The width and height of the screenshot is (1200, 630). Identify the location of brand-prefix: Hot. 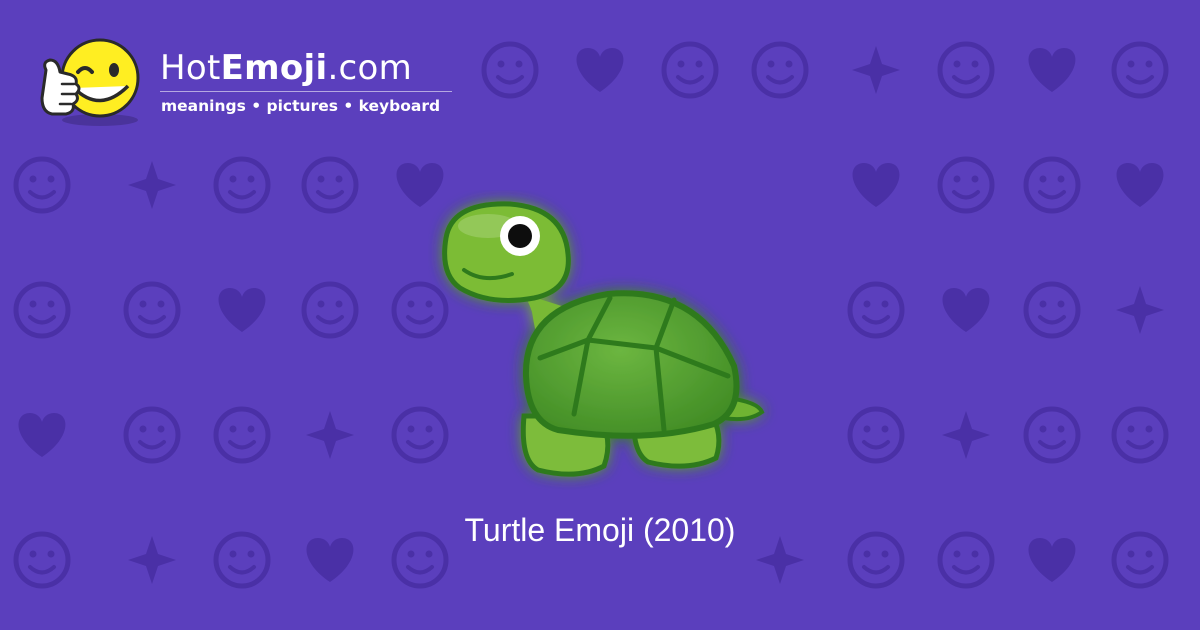
(190, 68).